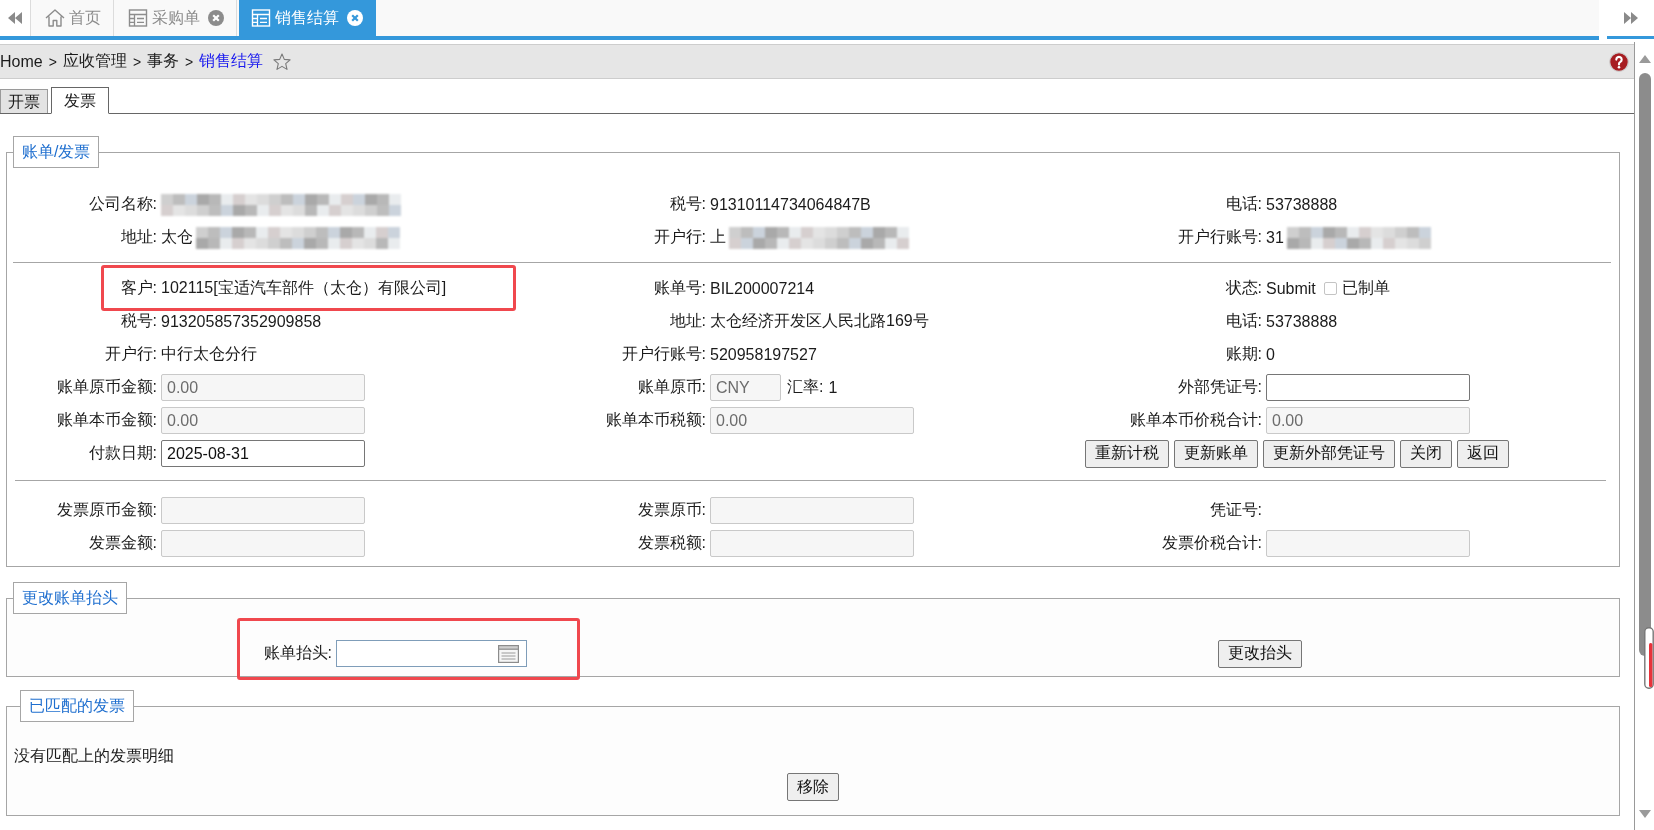  What do you see at coordinates (70, 598) in the screenshot?
I see `section-legend: 更改账单抬头` at bounding box center [70, 598].